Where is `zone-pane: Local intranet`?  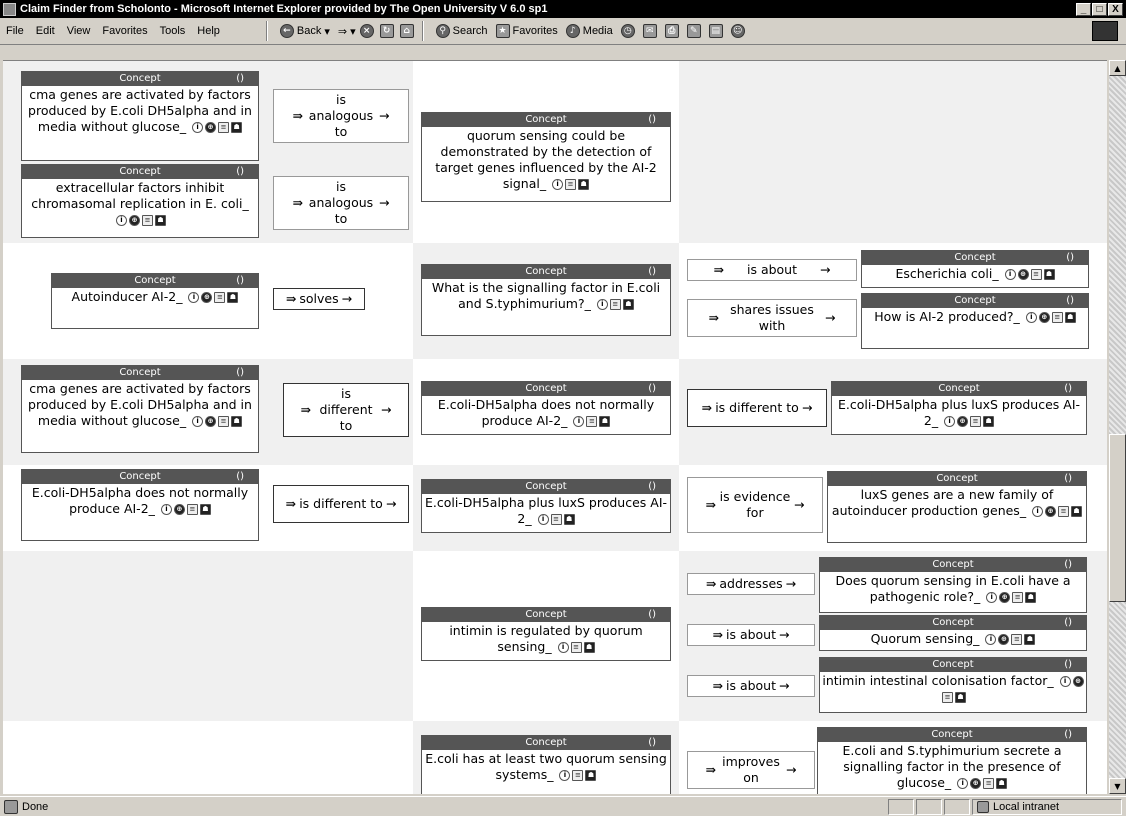
zone-pane: Local intranet is located at coordinates (1047, 806).